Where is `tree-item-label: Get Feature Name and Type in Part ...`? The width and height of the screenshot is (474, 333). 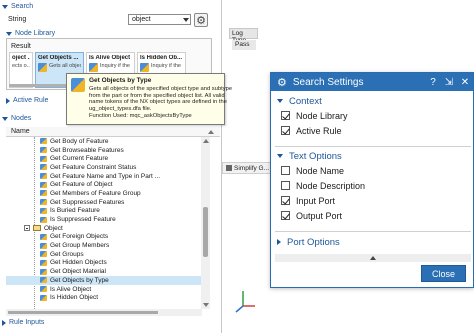 tree-item-label: Get Feature Name and Type in Part ... is located at coordinates (105, 176).